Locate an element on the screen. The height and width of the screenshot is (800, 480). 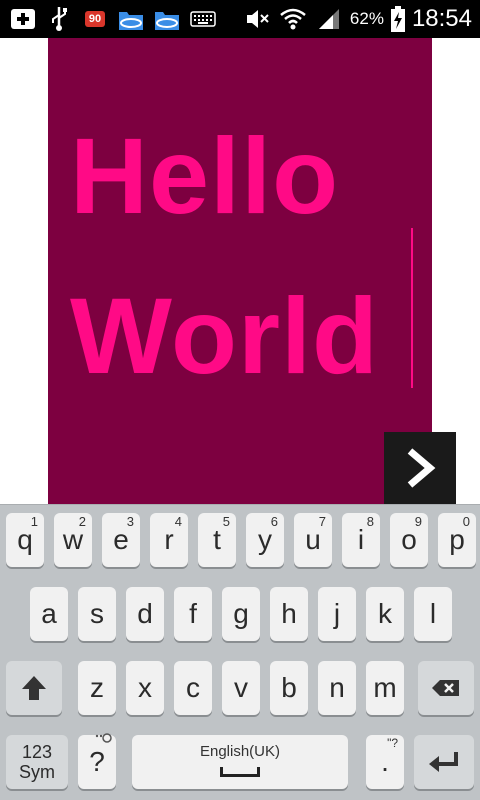
usb-icon is located at coordinates (59, 19).